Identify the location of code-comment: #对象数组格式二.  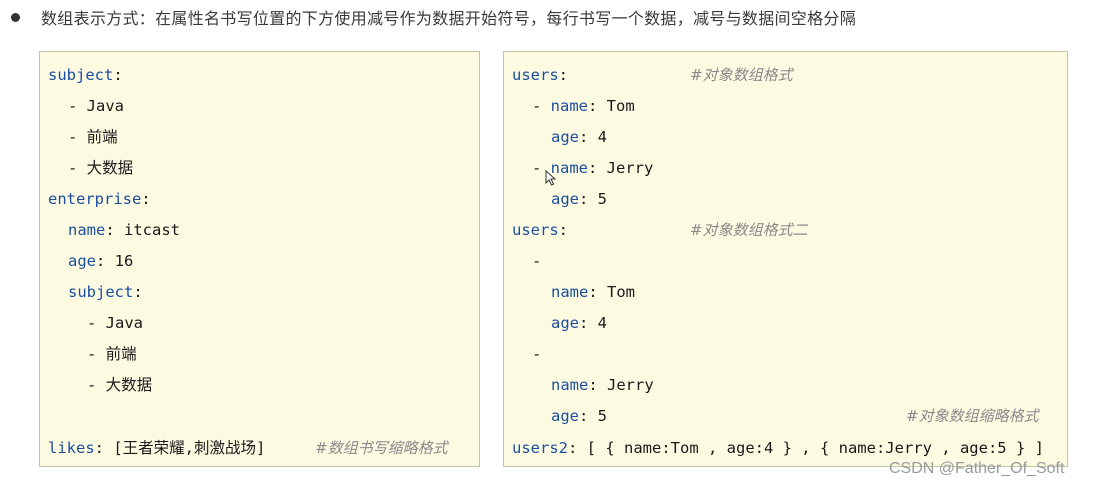
(749, 230).